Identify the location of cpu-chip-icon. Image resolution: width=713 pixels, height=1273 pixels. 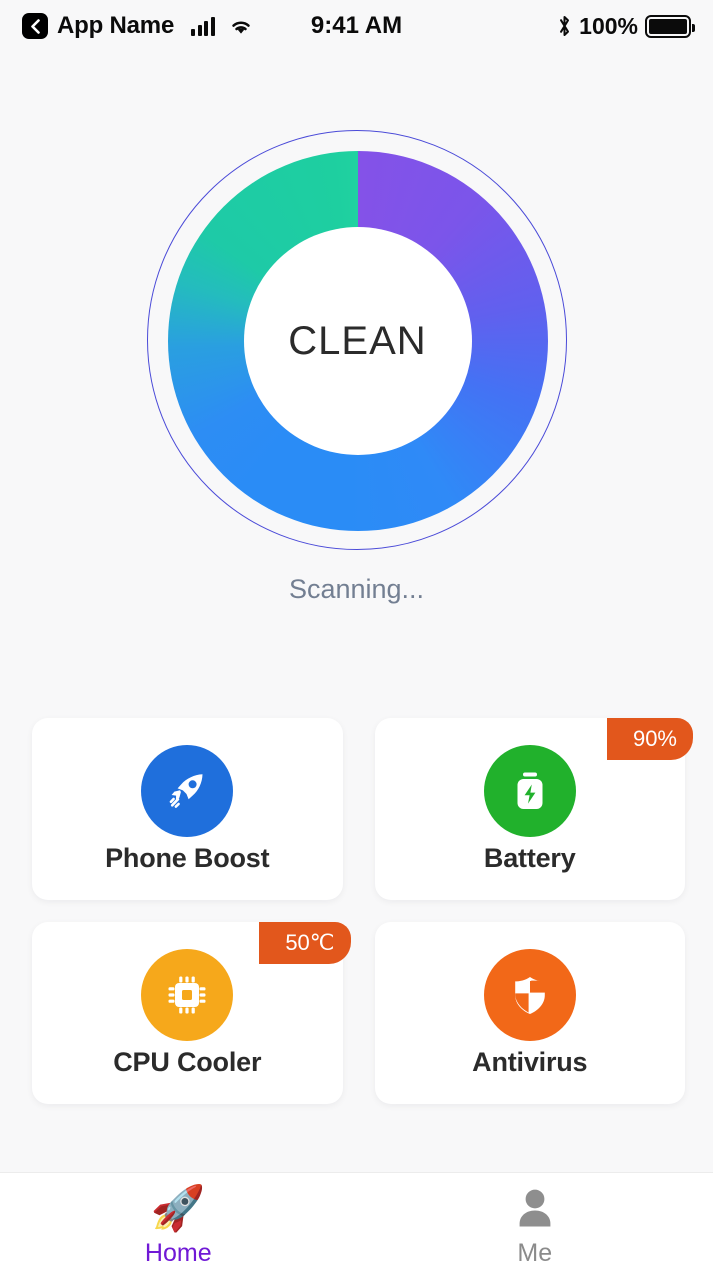
(187, 994).